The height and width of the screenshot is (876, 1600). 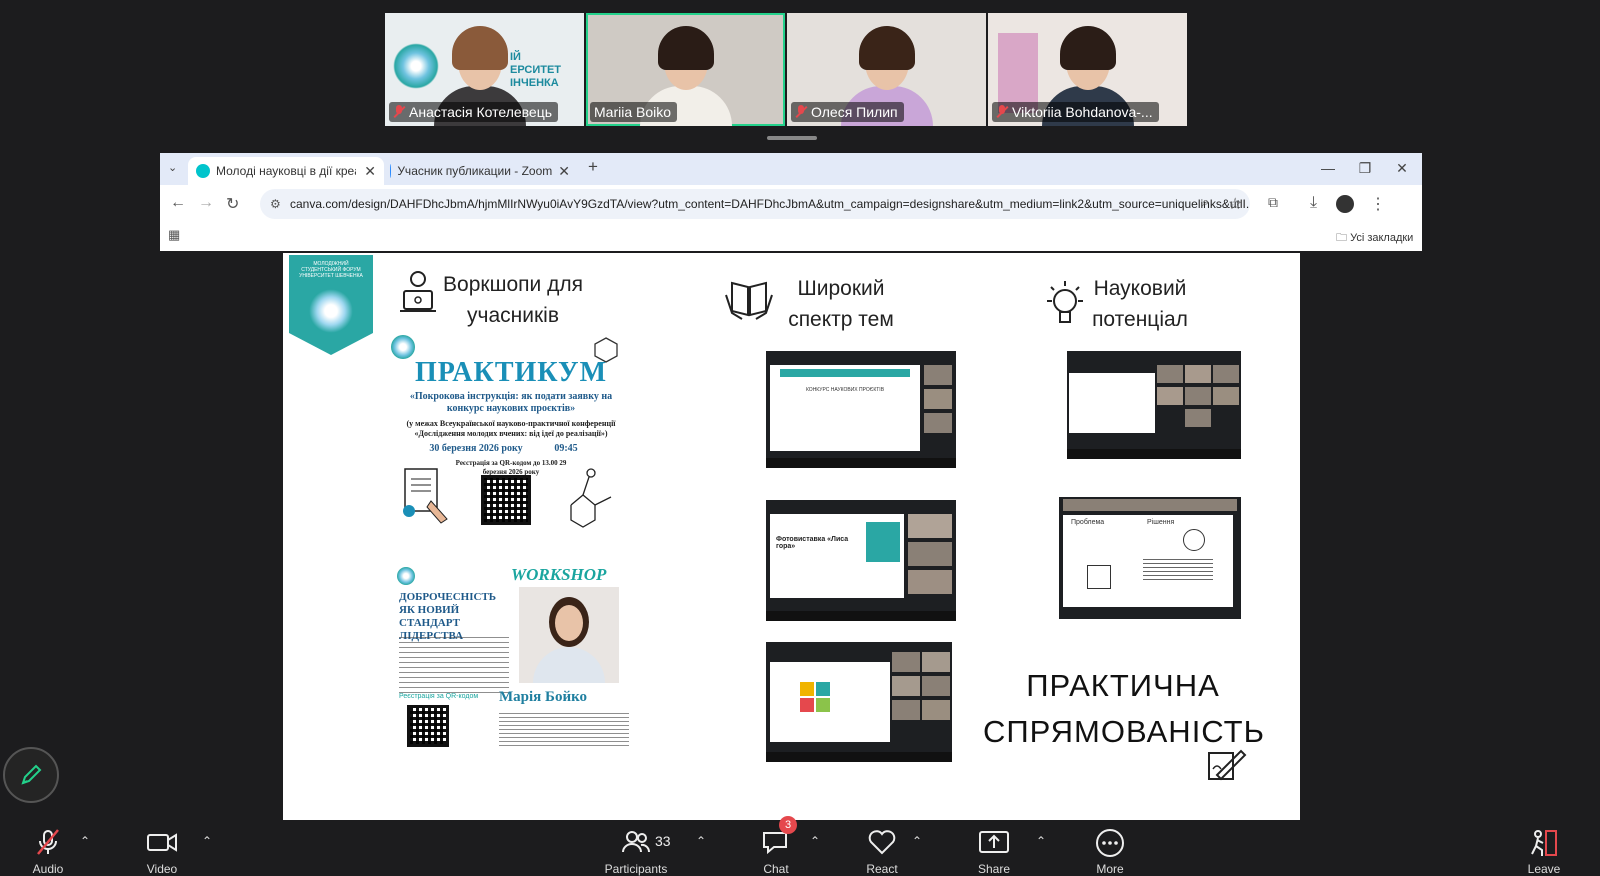 I want to click on site-info-icon: ⚙, so click(x=275, y=204).